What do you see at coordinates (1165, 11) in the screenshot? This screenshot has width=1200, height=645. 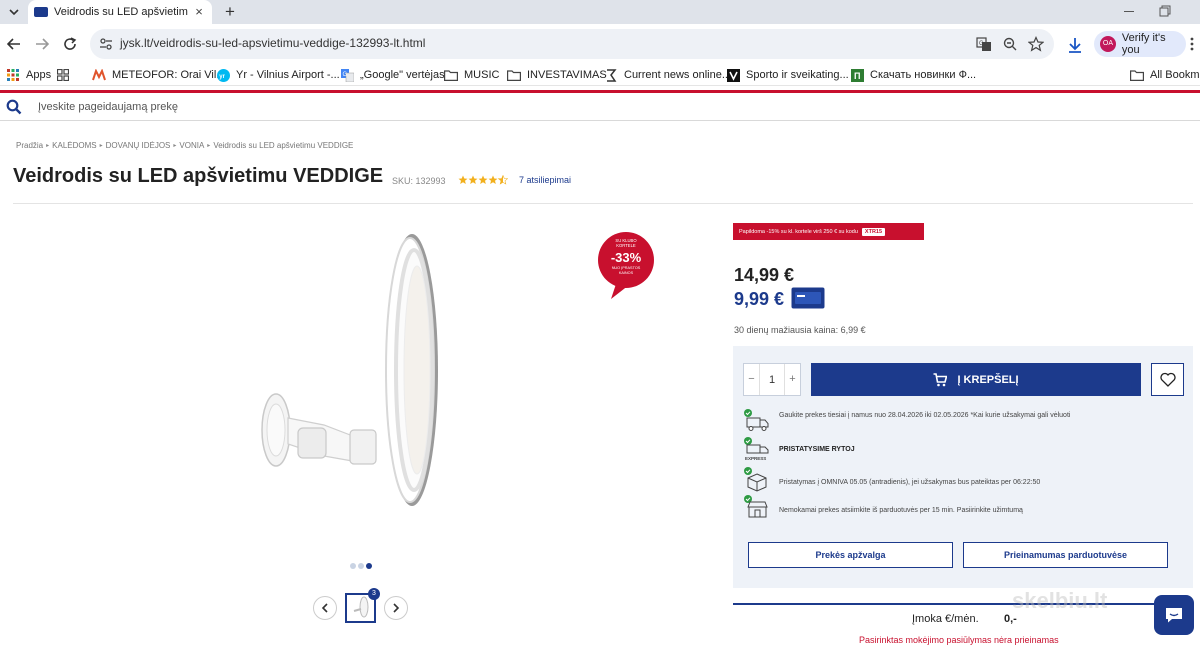 I see `window-restore-icon` at bounding box center [1165, 11].